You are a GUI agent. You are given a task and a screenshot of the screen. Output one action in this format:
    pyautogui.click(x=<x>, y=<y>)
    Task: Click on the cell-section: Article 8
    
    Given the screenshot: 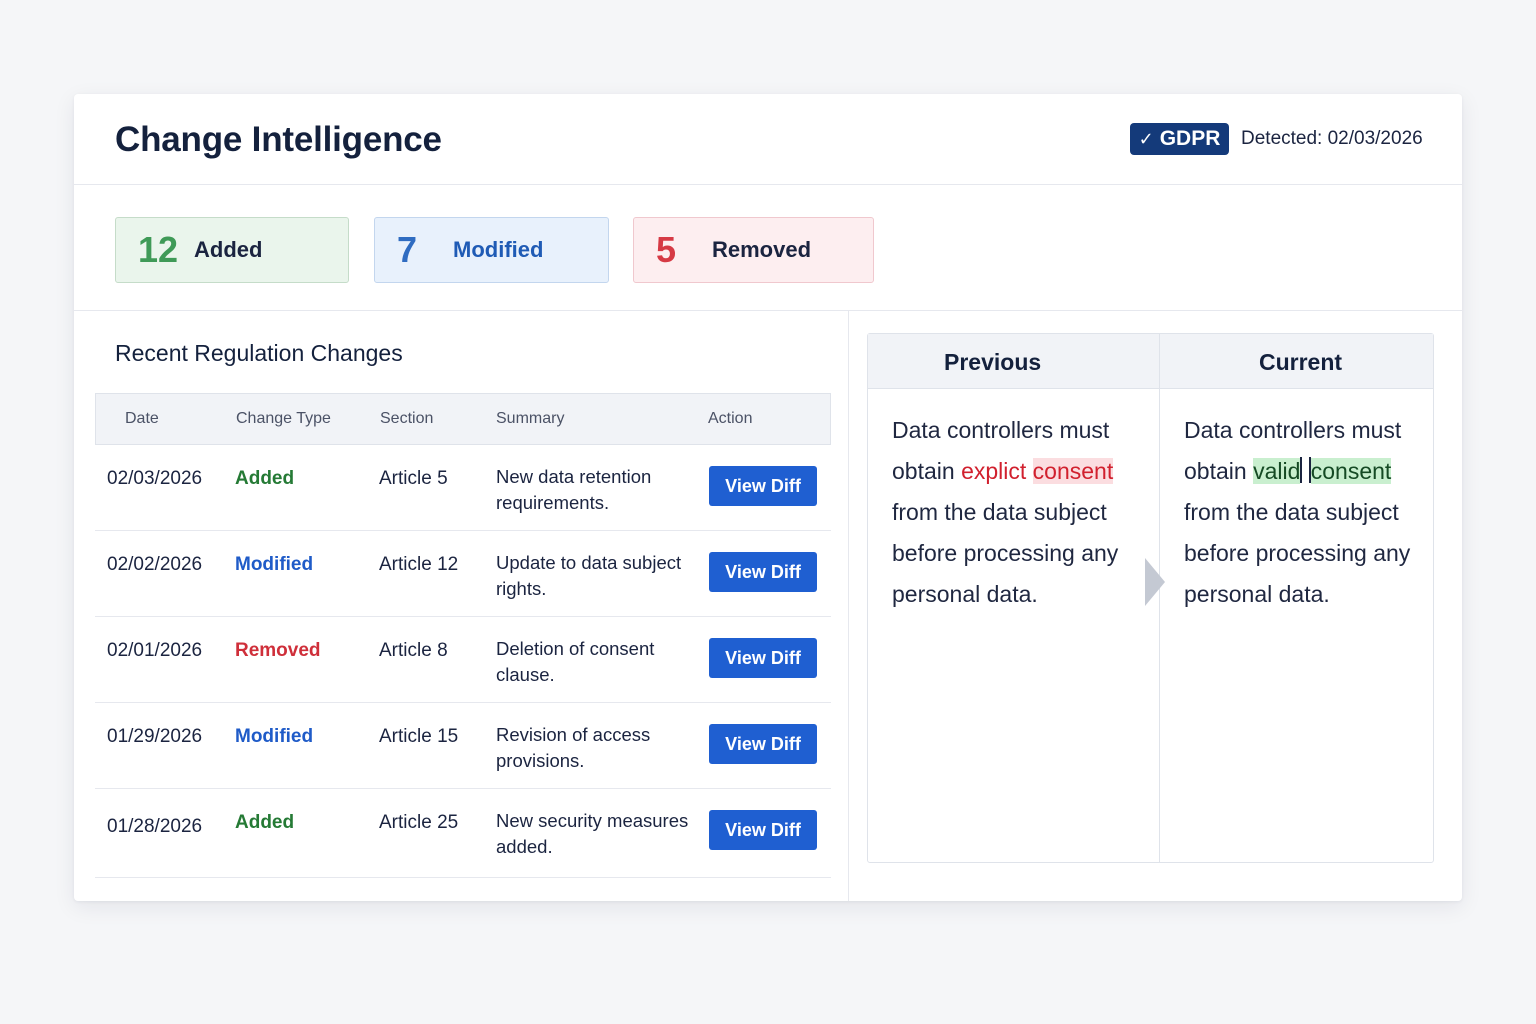 What is the action you would take?
    pyautogui.click(x=413, y=650)
    